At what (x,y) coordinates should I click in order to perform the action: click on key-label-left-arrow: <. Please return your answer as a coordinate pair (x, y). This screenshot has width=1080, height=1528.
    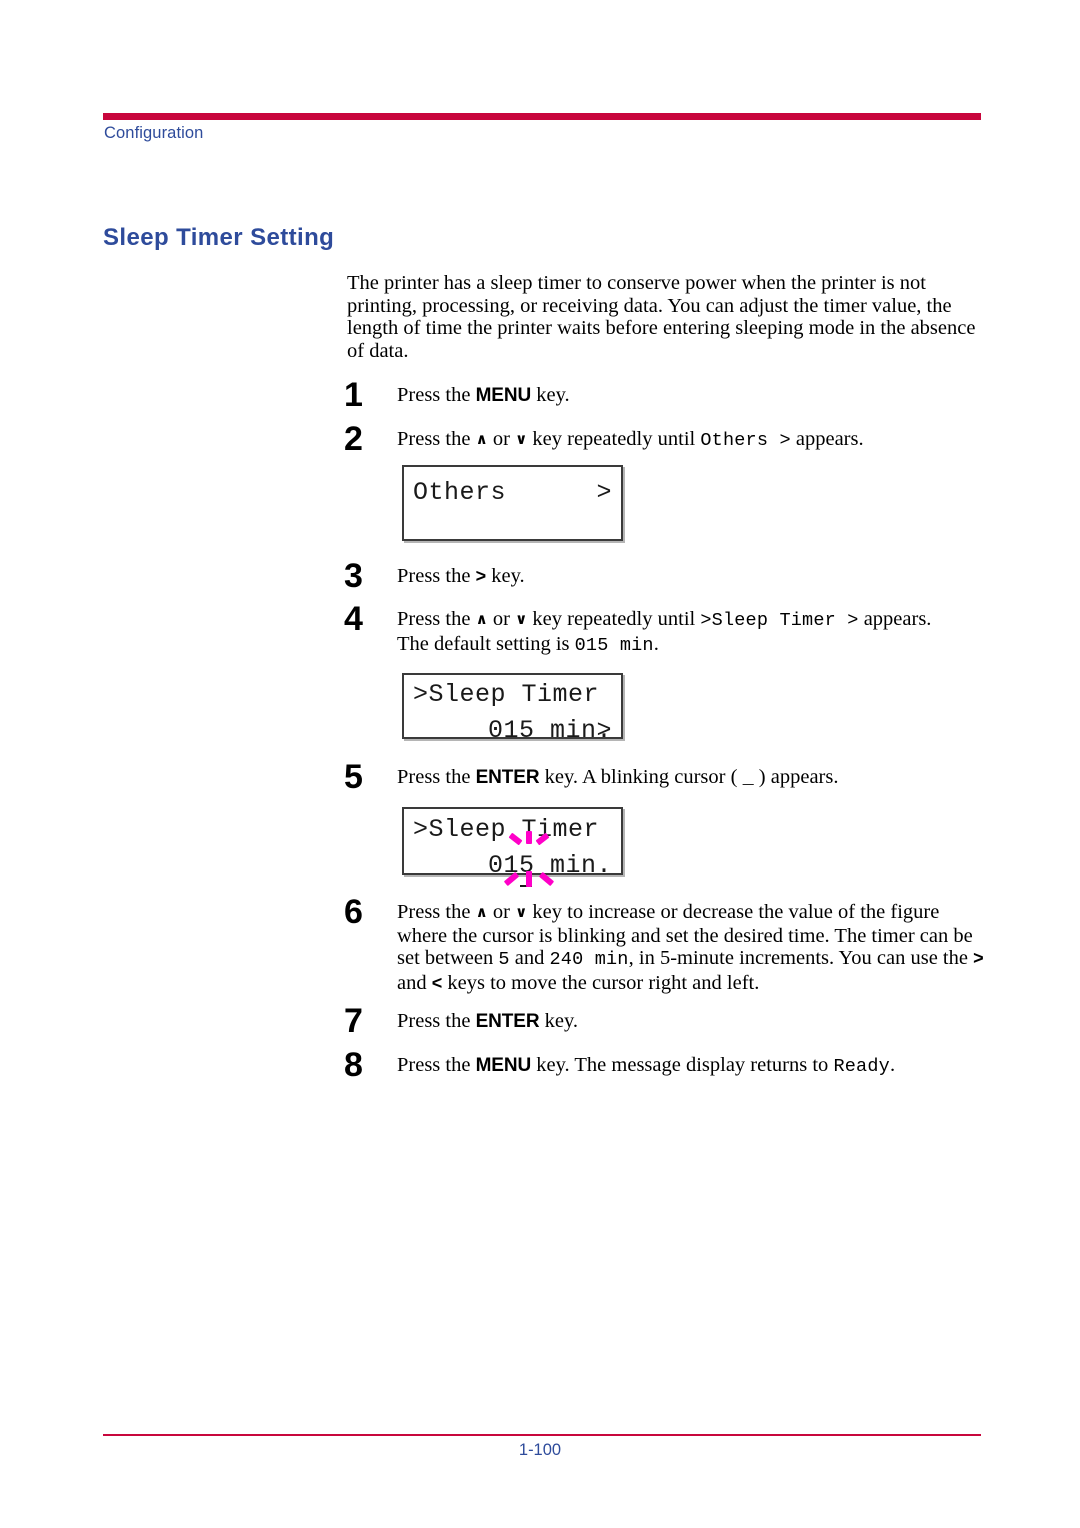
    Looking at the image, I should click on (437, 982).